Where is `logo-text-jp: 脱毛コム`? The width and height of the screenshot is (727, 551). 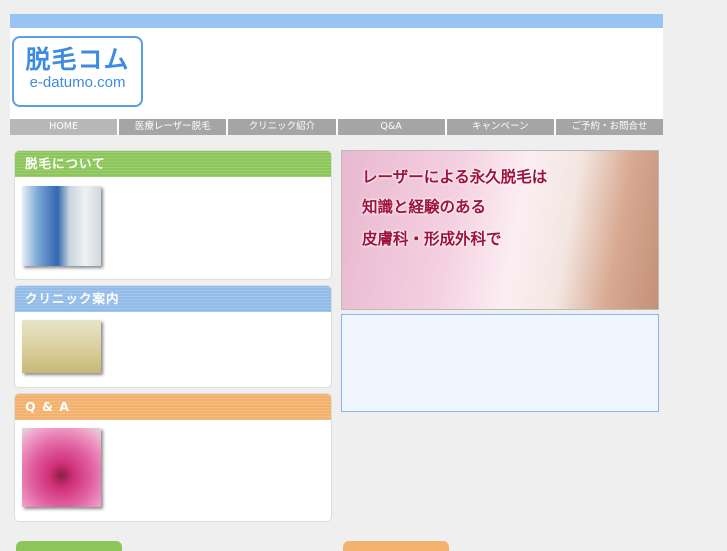
logo-text-jp: 脱毛コム is located at coordinates (77, 59).